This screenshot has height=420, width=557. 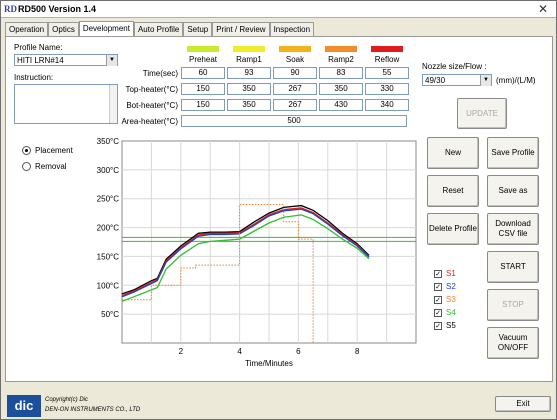 What do you see at coordinates (108, 141) in the screenshot?
I see `y-tick-label: 350°C` at bounding box center [108, 141].